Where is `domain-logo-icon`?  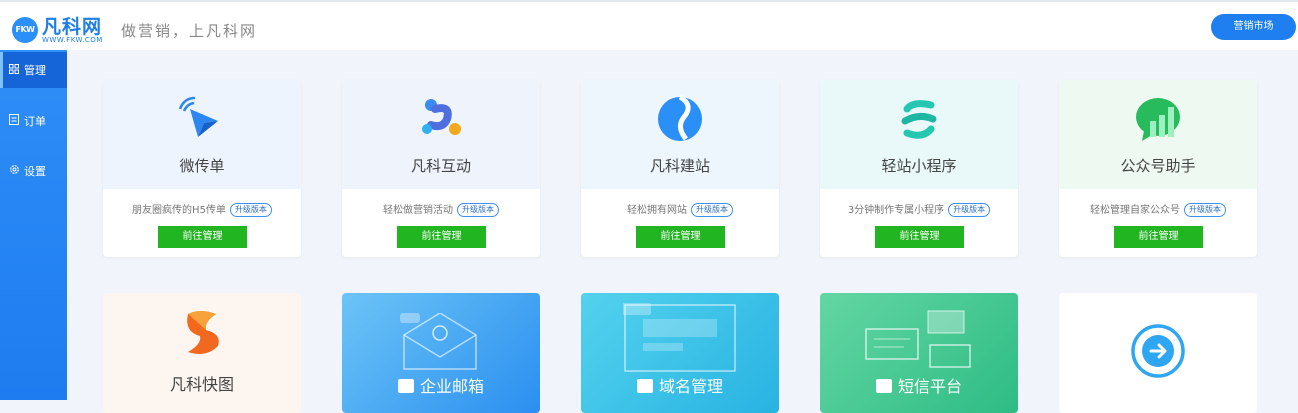 domain-logo-icon is located at coordinates (644, 386).